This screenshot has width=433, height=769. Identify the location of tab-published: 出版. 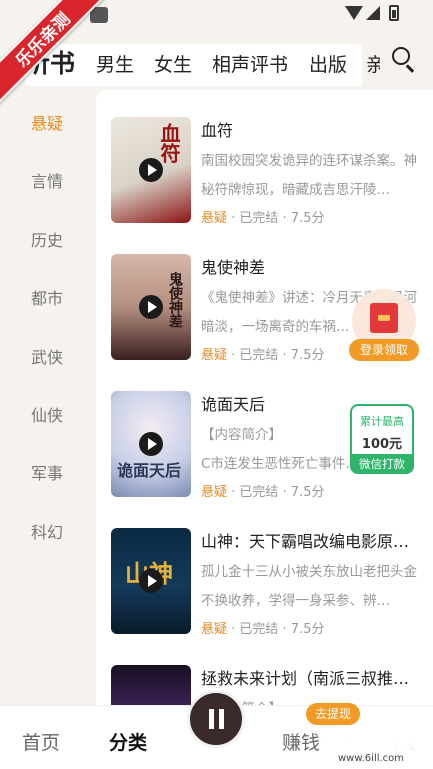
(328, 63).